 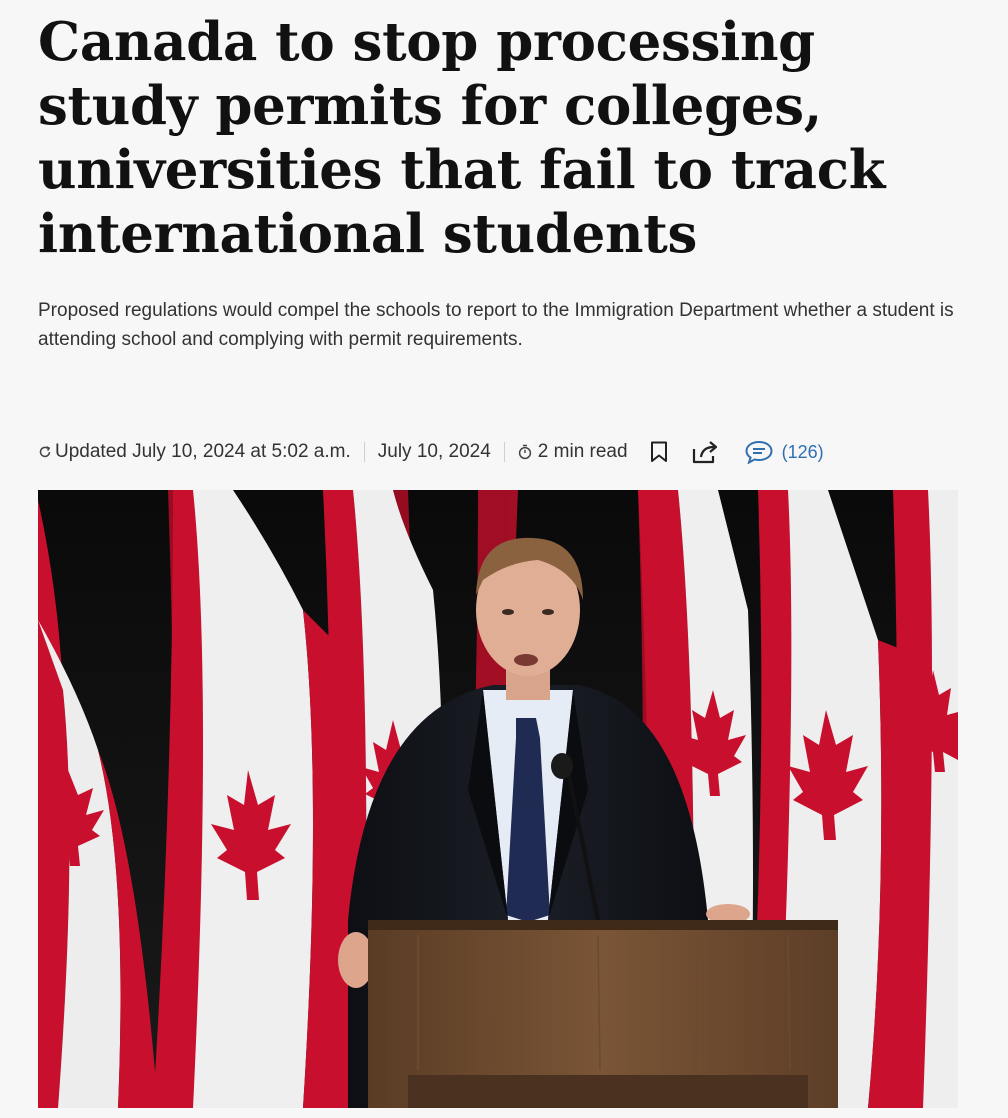 I want to click on updated-timestamp: Updated July 10, 2024 at 5:02 a.m., so click(x=194, y=452).